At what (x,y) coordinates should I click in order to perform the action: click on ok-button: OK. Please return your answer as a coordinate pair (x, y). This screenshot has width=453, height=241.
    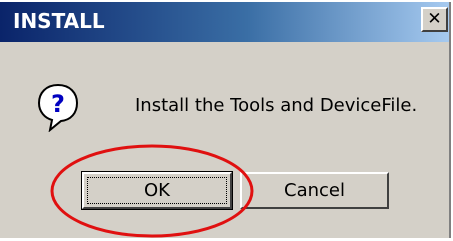
    Looking at the image, I should click on (157, 190).